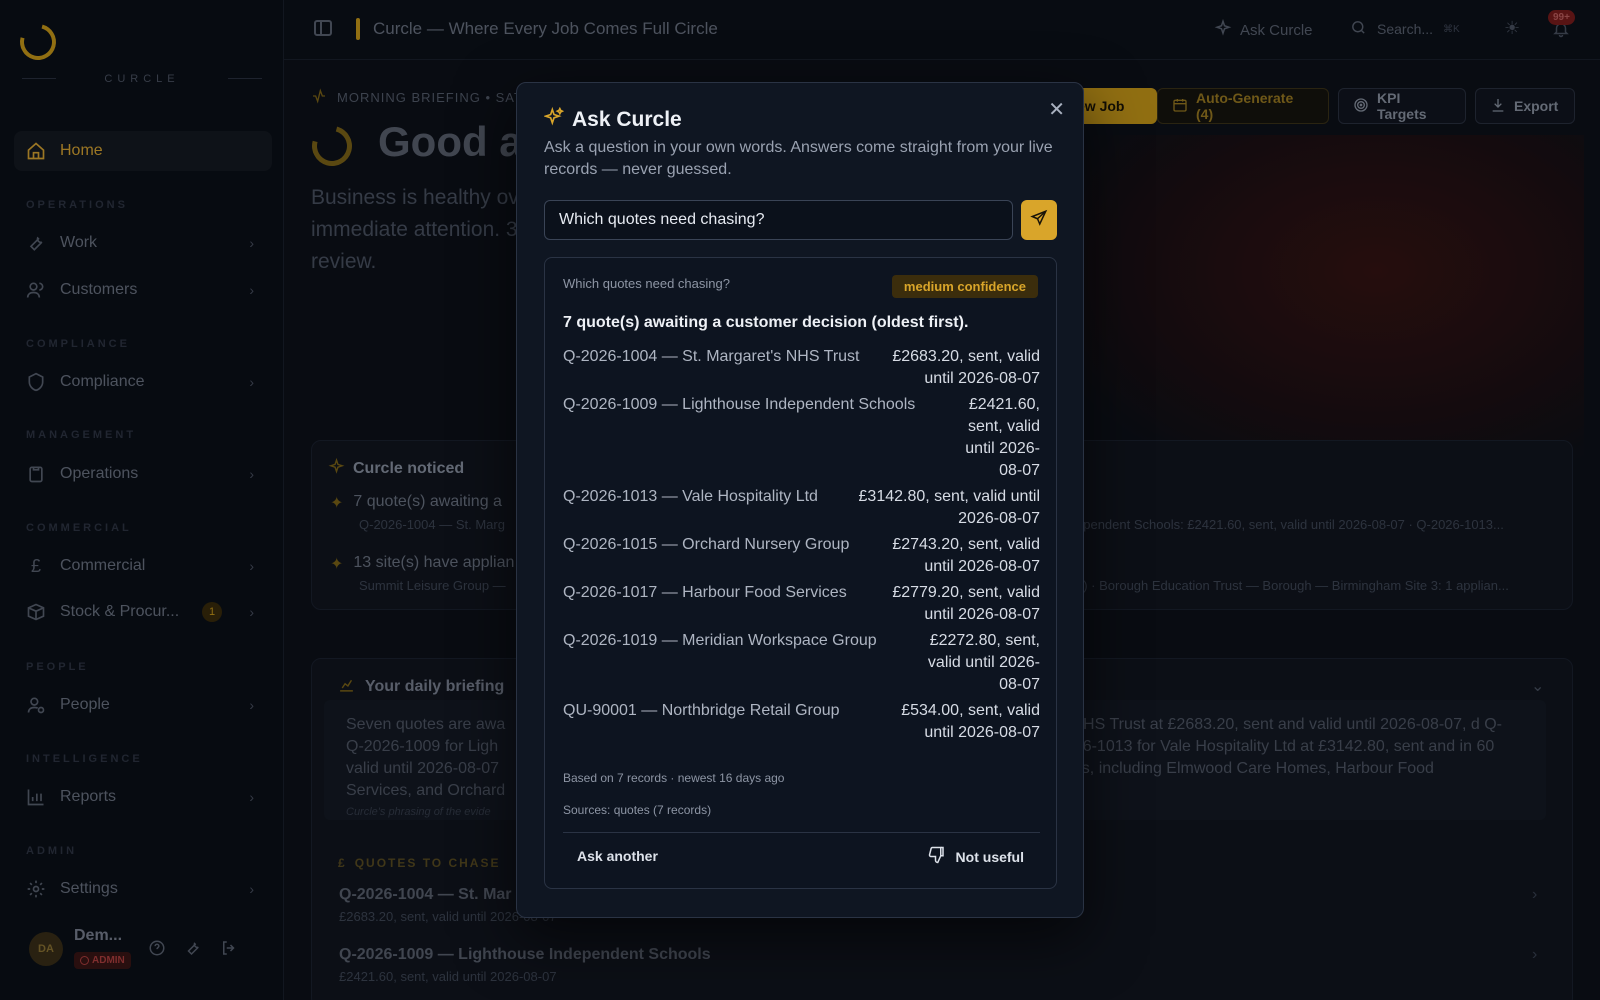  I want to click on quote-value: £2421.60, sent, valid until 2026-08-07, so click(1002, 437).